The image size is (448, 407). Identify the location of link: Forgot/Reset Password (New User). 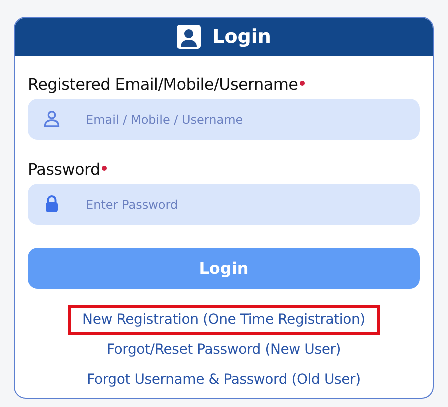
(224, 350).